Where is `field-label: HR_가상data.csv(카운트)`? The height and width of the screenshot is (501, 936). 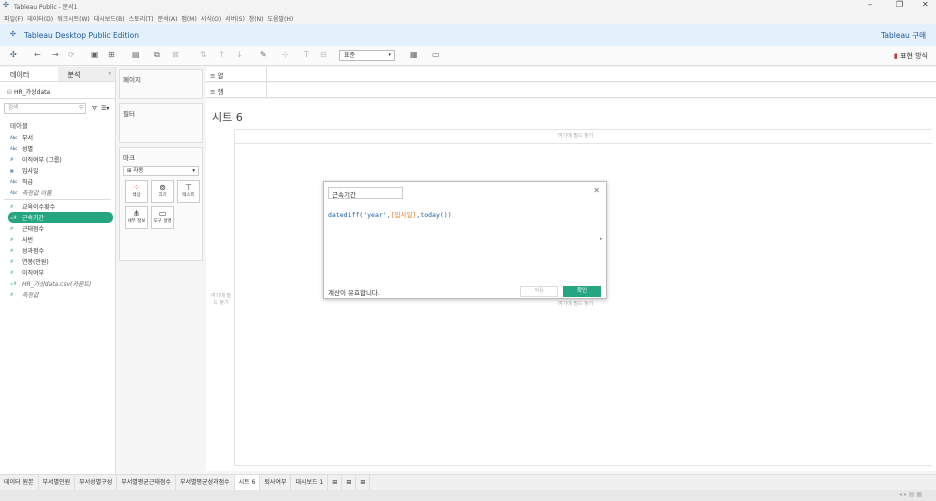 field-label: HR_가상data.csv(카운트) is located at coordinates (57, 284).